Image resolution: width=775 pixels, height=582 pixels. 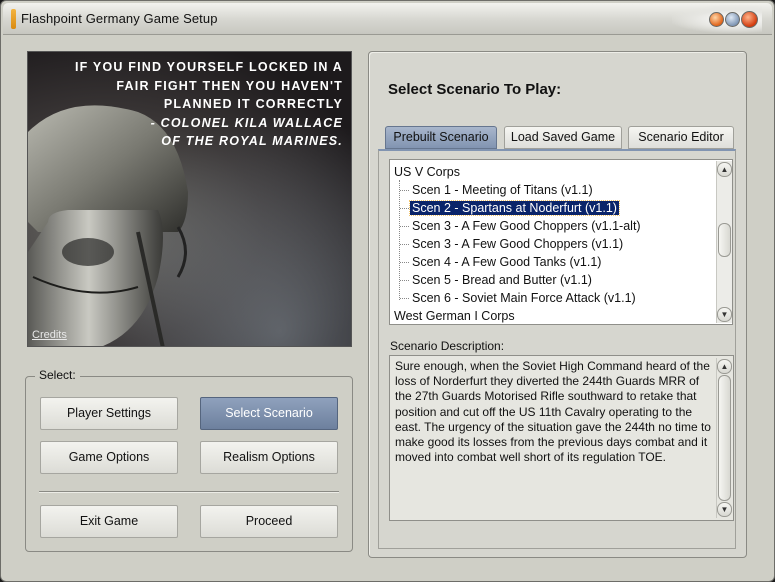 I want to click on scenario-label: Scen 4 - A Few Good Tanks (v1.1), so click(x=507, y=262).